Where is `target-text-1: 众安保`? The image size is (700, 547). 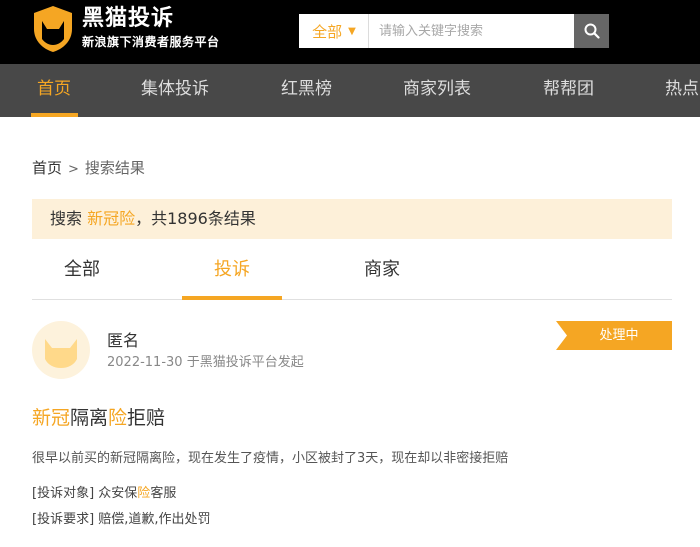
target-text-1: 众安保 is located at coordinates (116, 493).